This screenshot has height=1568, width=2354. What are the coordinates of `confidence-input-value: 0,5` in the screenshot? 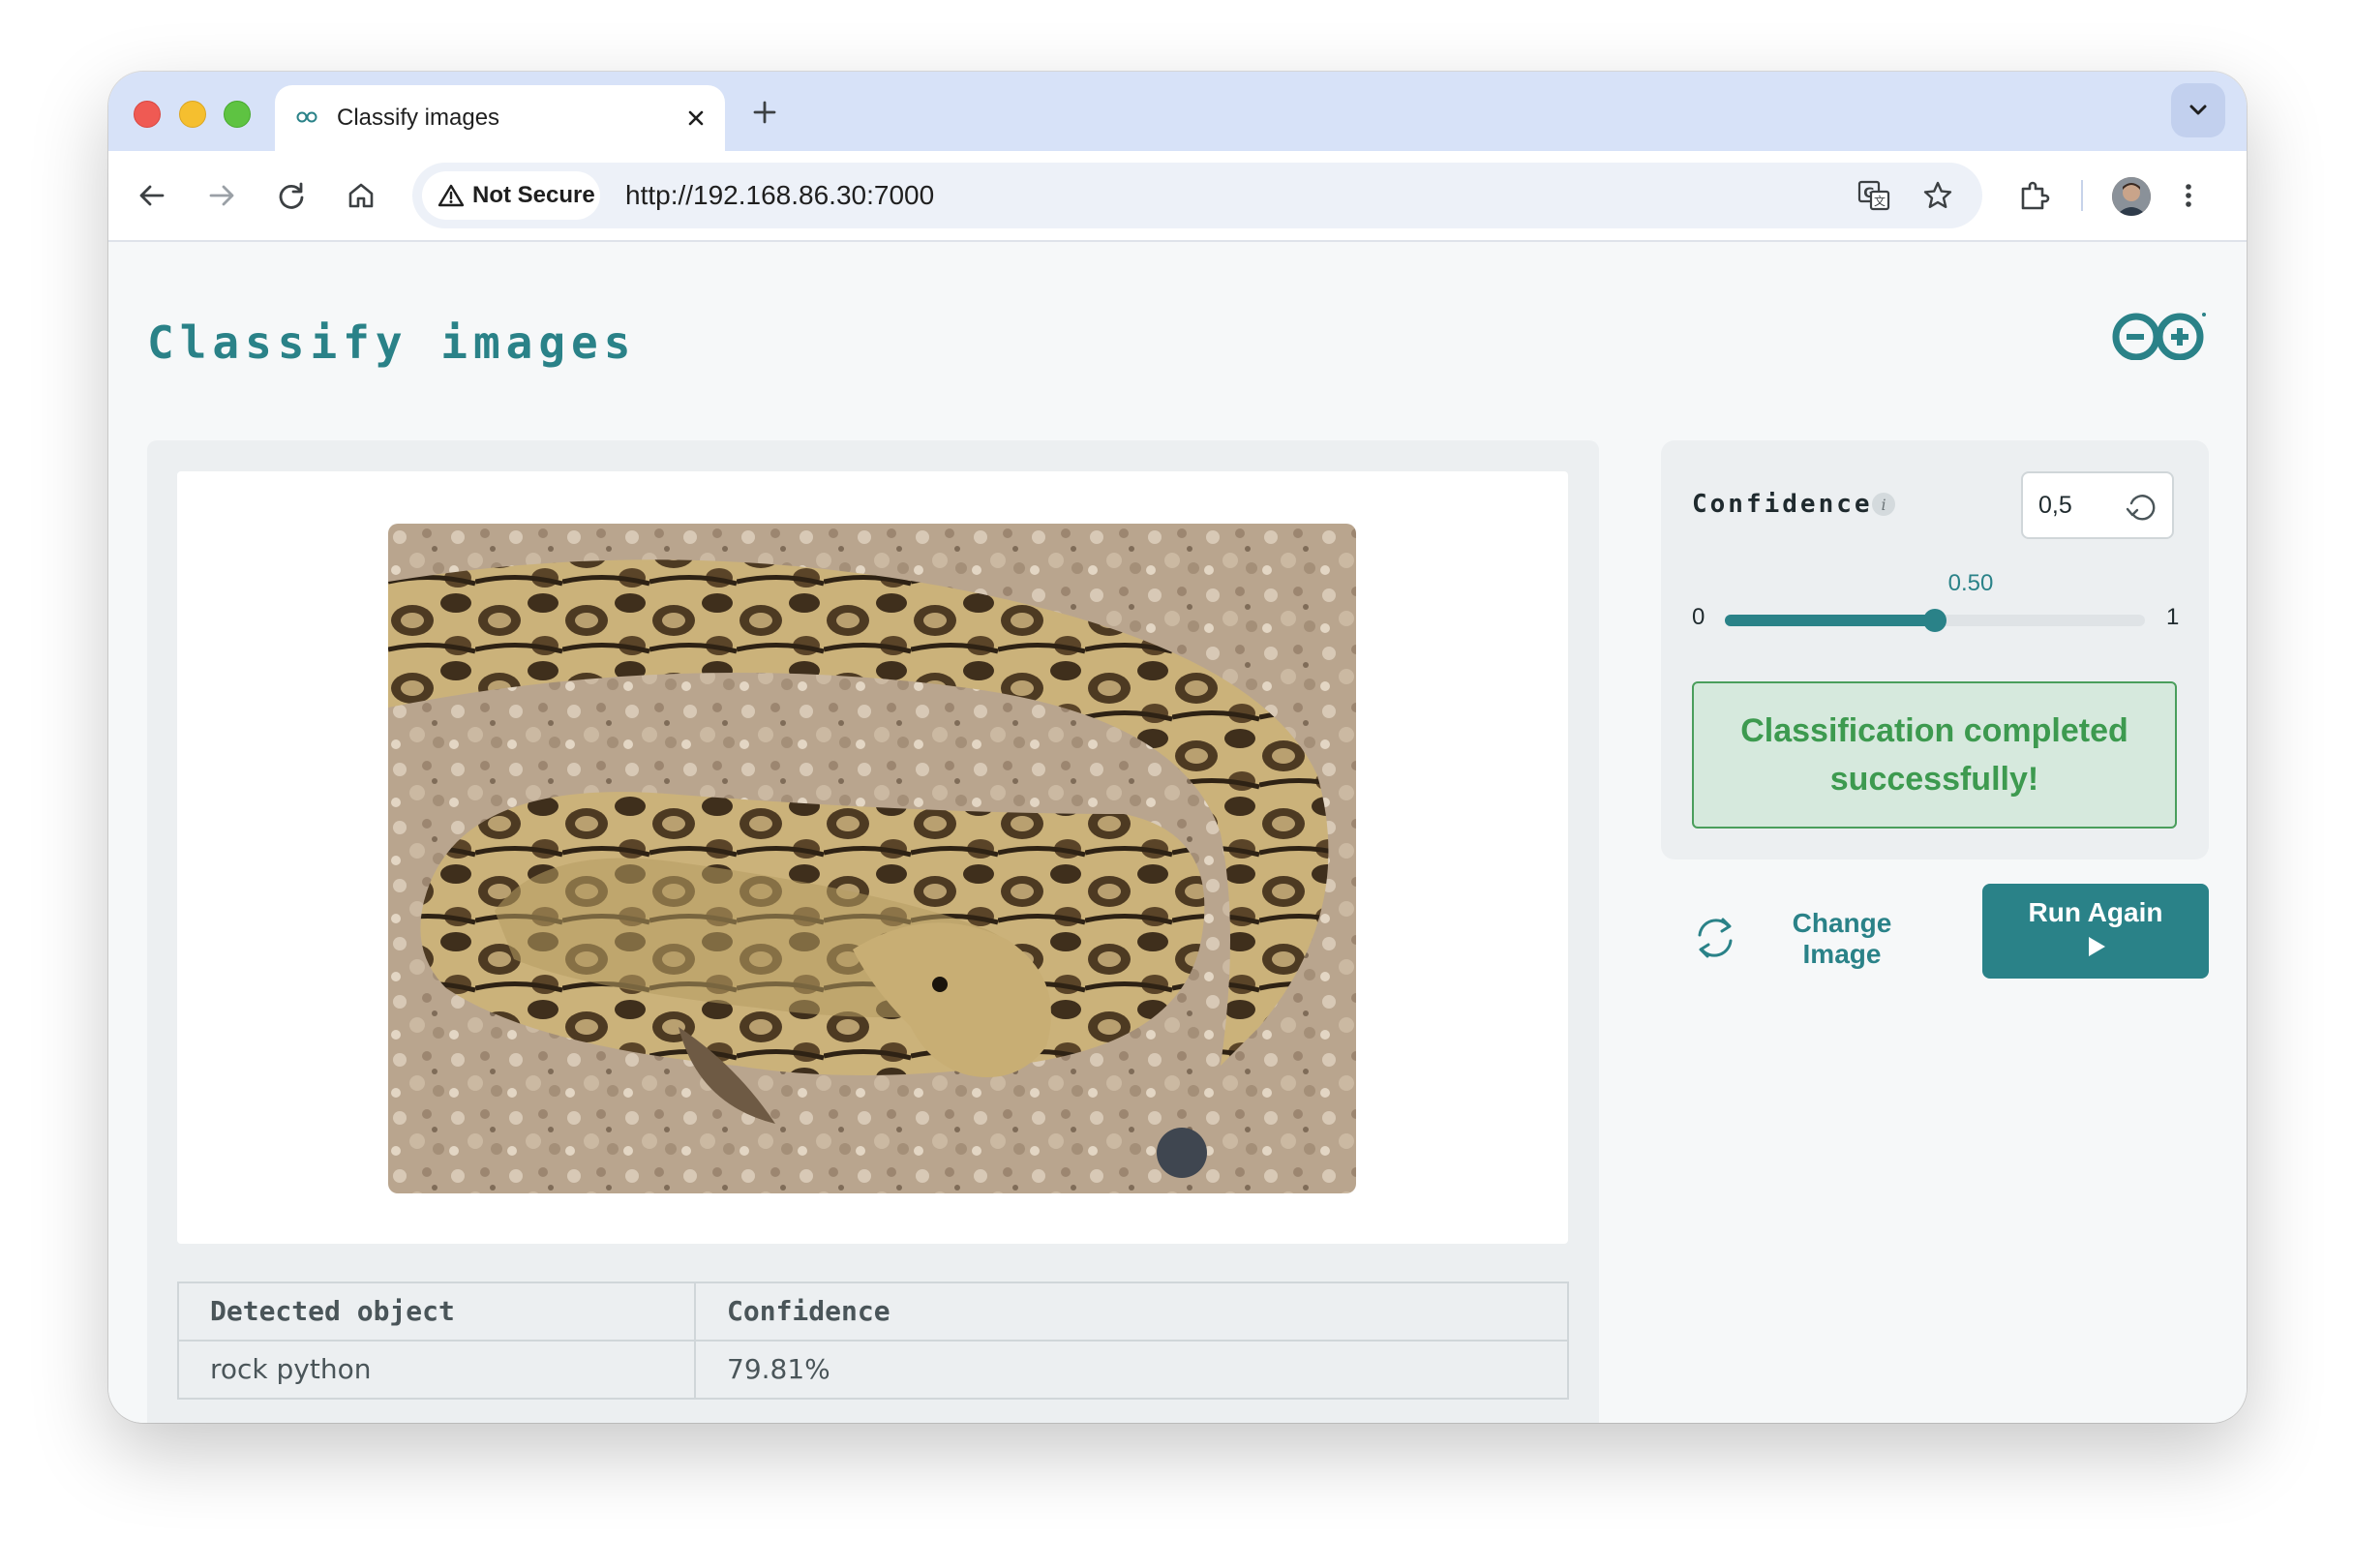 It's located at (2055, 506).